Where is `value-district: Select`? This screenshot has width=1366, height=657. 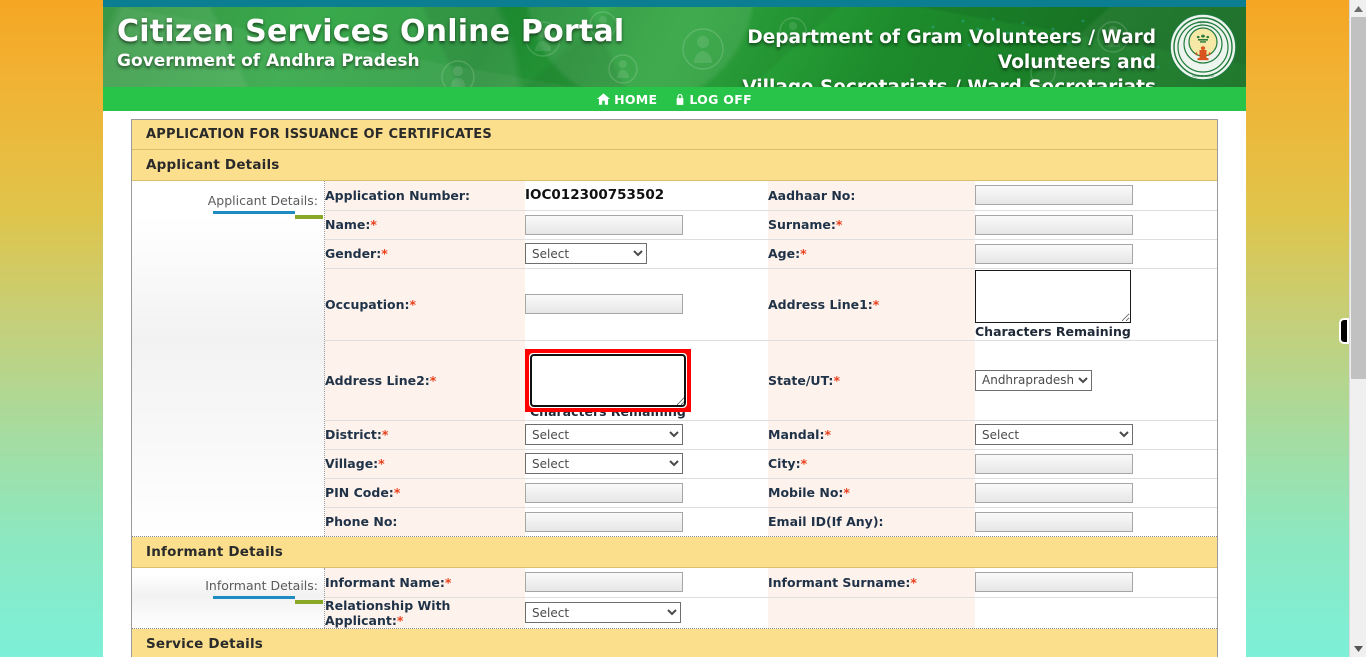
value-district: Select is located at coordinates (646, 435).